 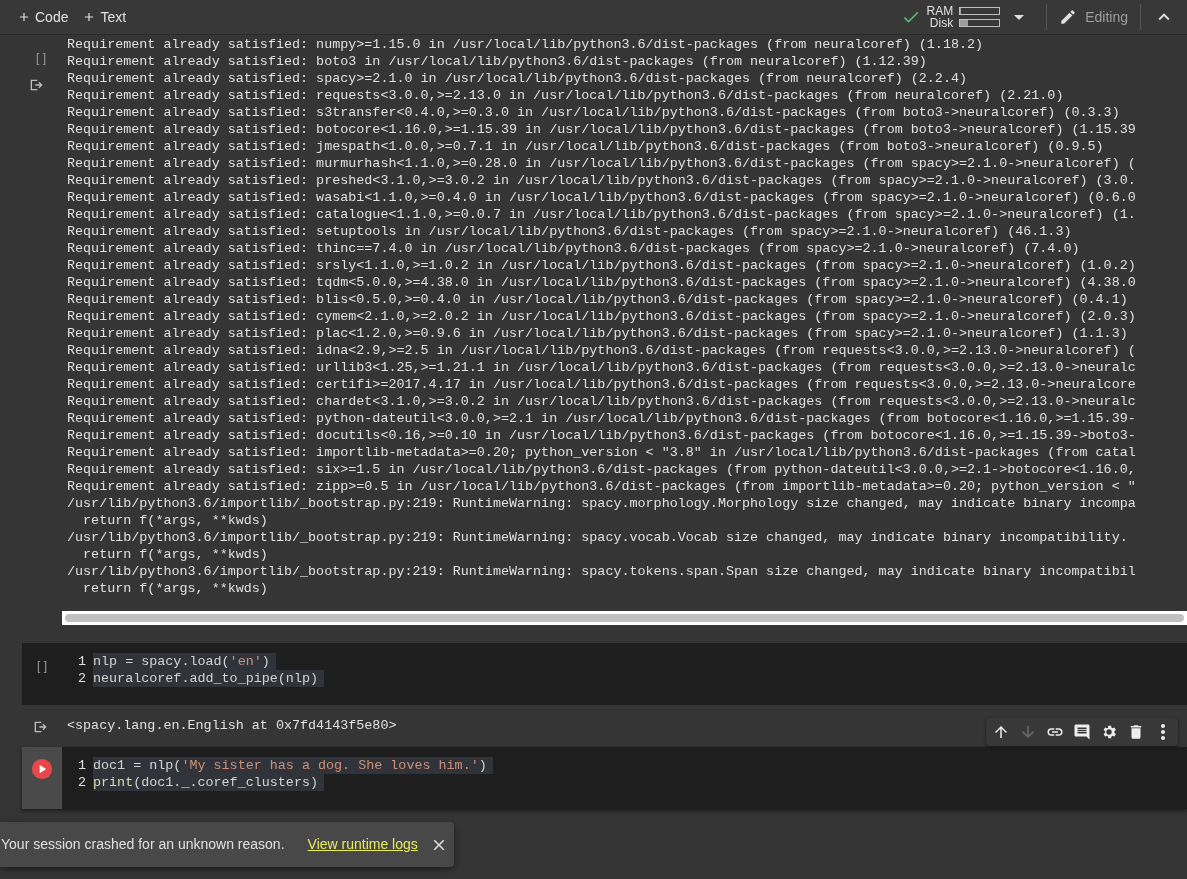 I want to click on code-cell: 1 doc1 = nlp('My sister has a dog. She loves him.') 2 print(doc1._.coref_clusters), so click(x=604, y=778).